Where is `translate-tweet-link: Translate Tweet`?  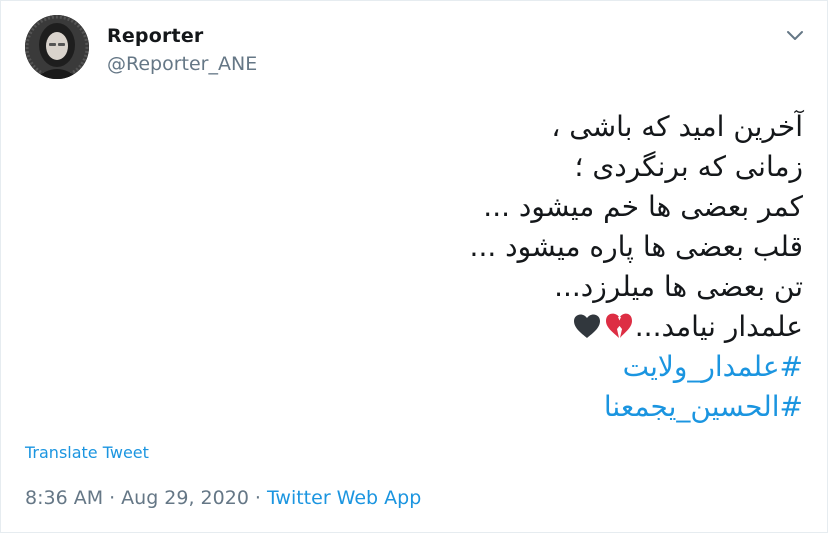 translate-tweet-link: Translate Tweet is located at coordinates (87, 452).